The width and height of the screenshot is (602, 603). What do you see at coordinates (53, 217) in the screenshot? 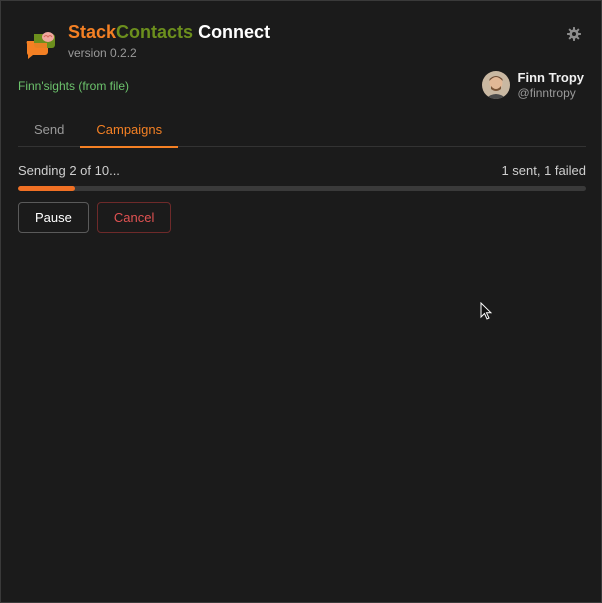
I see `pause-button: Pause` at bounding box center [53, 217].